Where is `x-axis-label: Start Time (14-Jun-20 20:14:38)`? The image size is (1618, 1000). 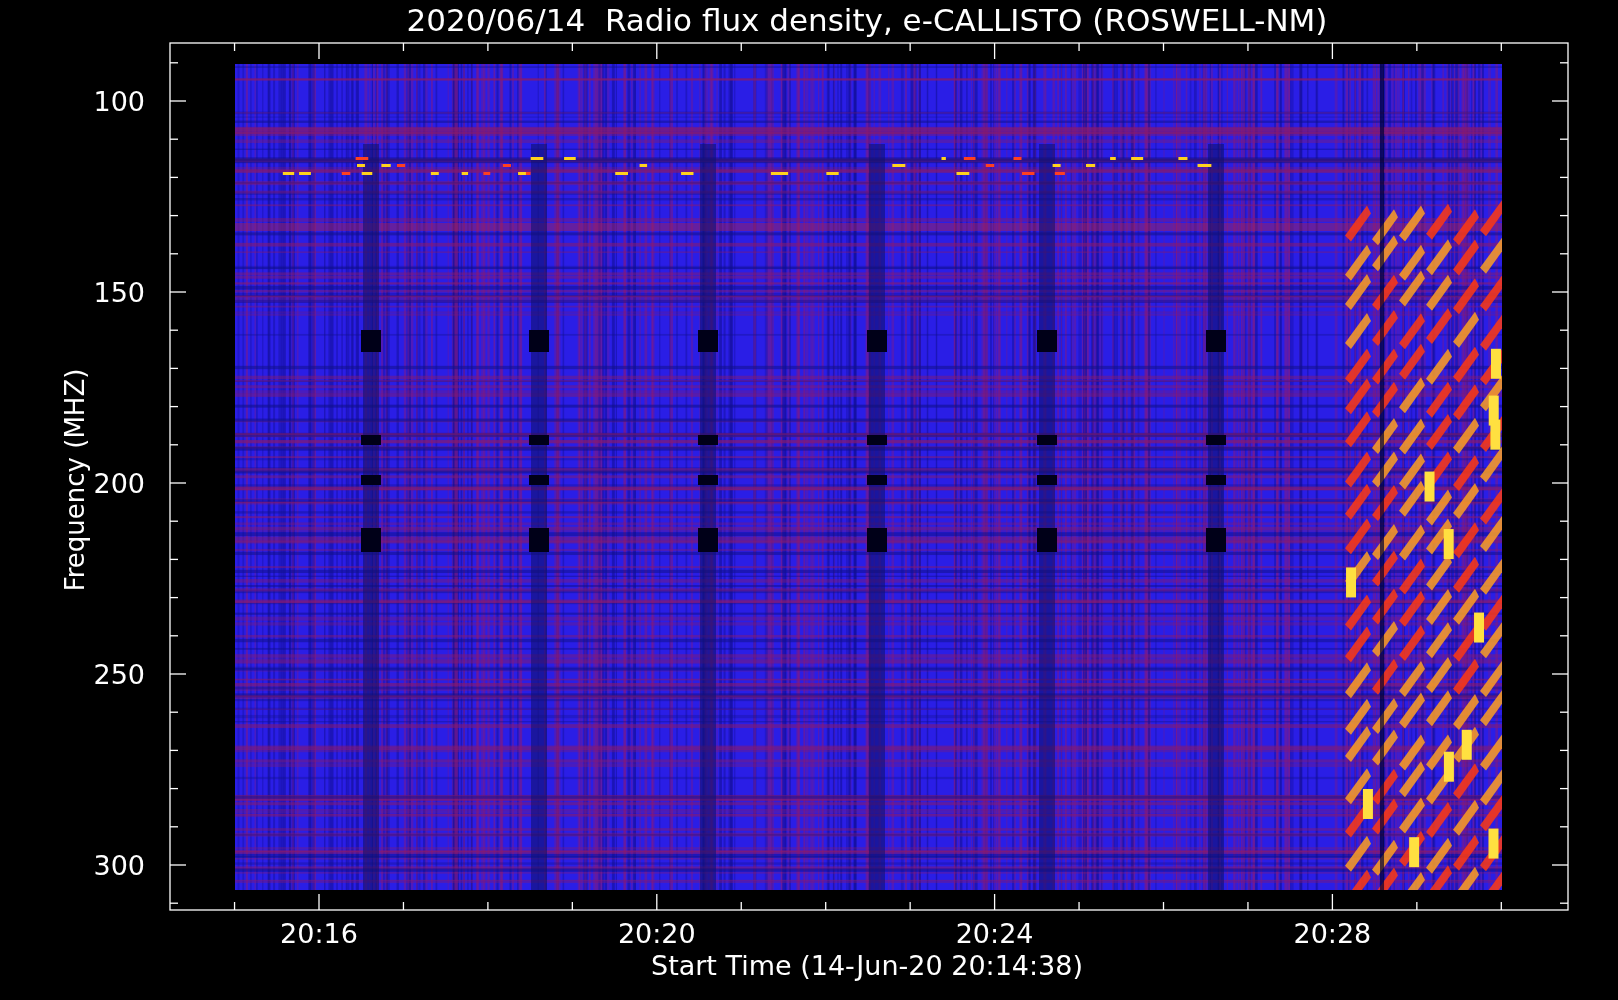
x-axis-label: Start Time (14-Jun-20 20:14:38) is located at coordinates (867, 965).